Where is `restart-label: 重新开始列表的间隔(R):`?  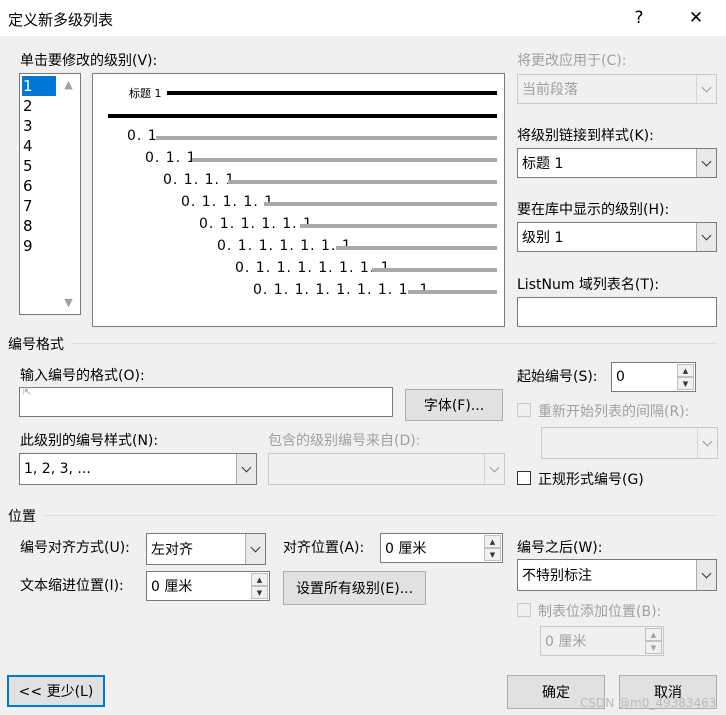 restart-label: 重新开始列表的间隔(R): is located at coordinates (614, 412).